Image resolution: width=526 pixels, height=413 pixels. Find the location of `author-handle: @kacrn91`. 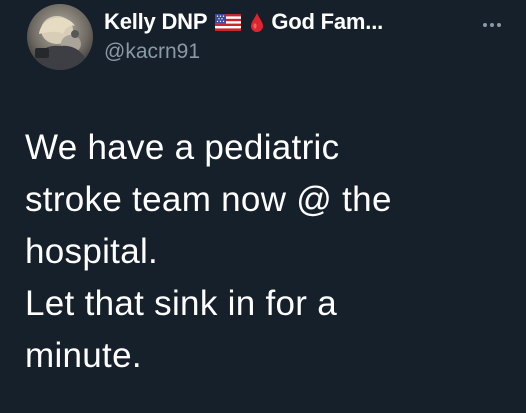

author-handle: @kacrn91 is located at coordinates (152, 52).